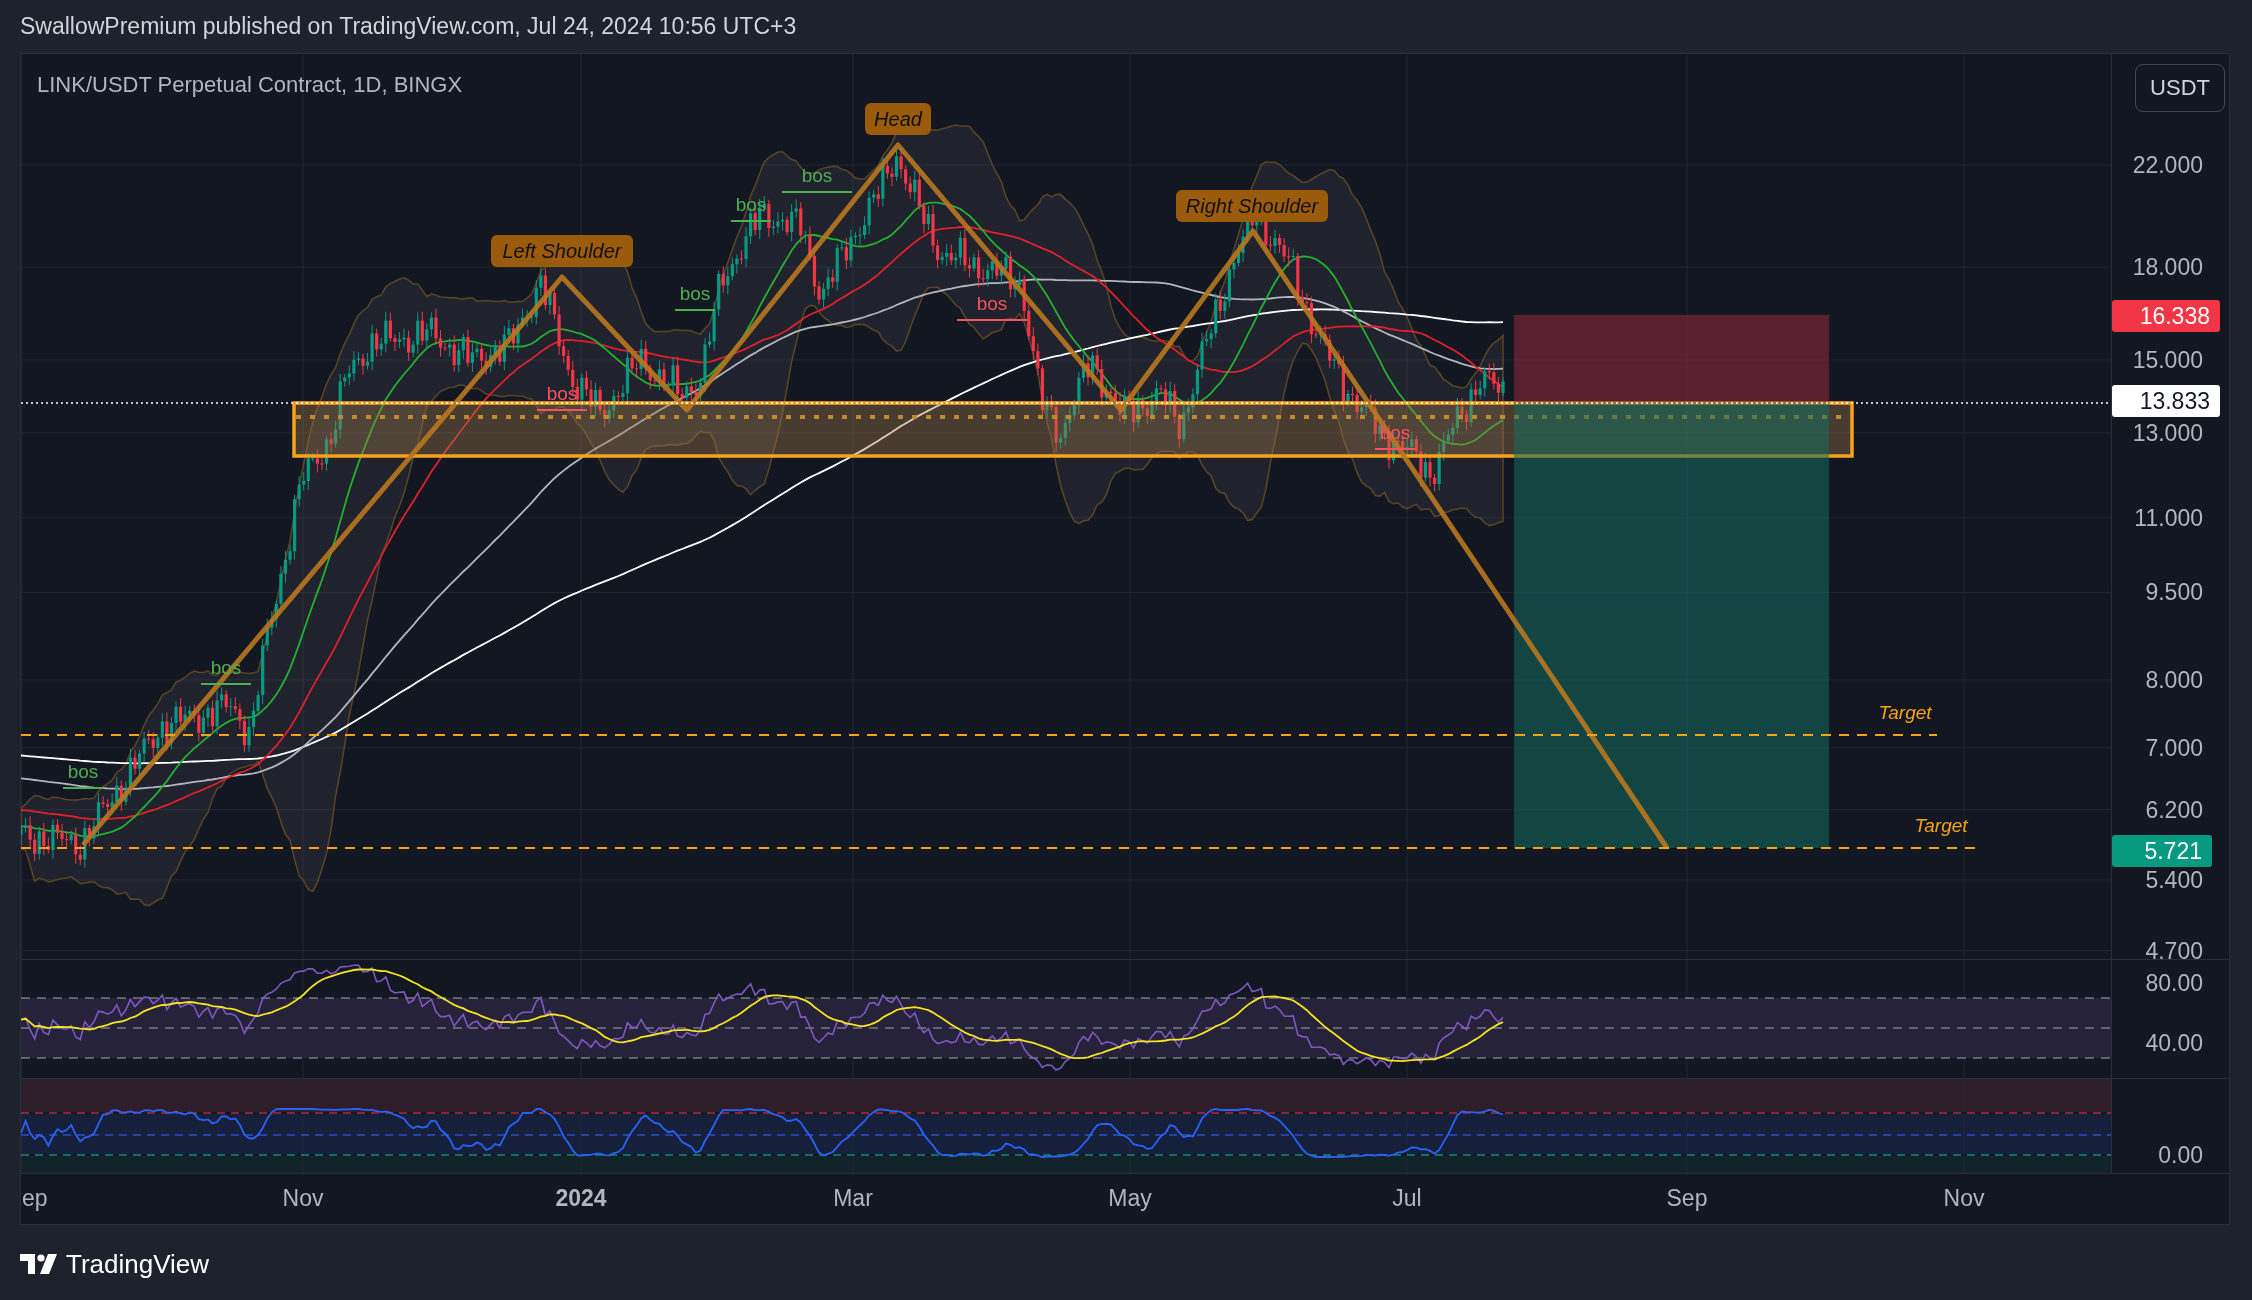 The height and width of the screenshot is (1300, 2252). Describe the element at coordinates (2167, 432) in the screenshot. I see `price-axis-label: 13.000` at that location.